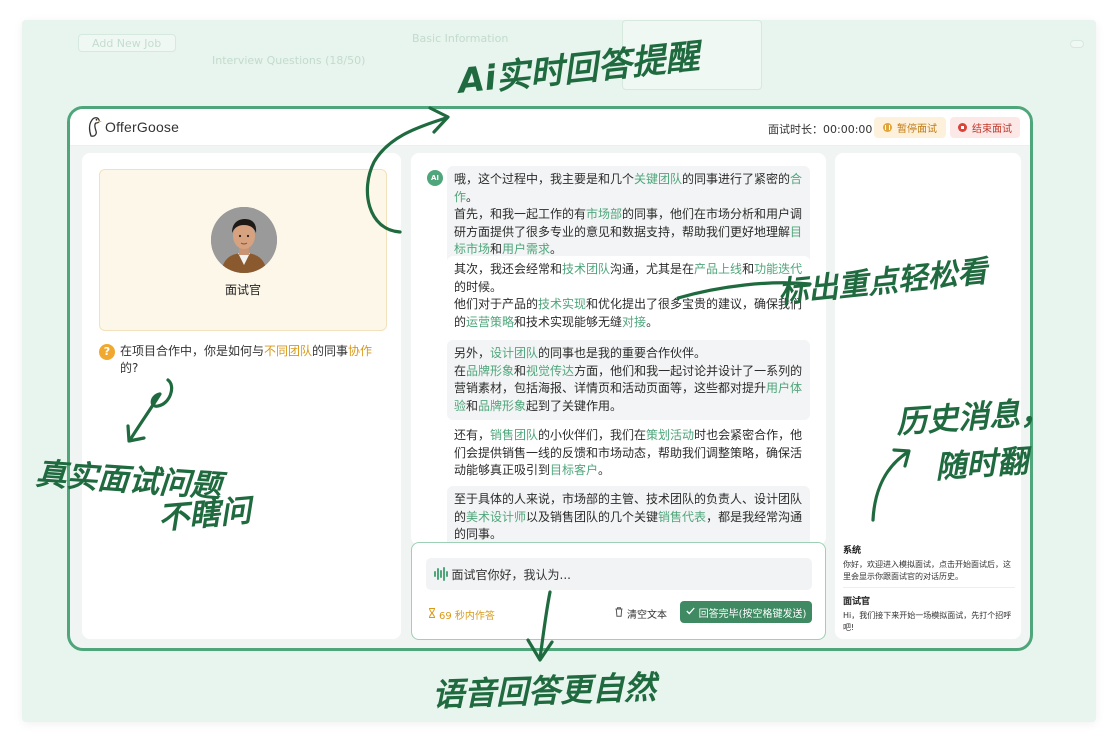 The width and height of the screenshot is (1116, 743). Describe the element at coordinates (962, 127) in the screenshot. I see `stop-icon` at that location.